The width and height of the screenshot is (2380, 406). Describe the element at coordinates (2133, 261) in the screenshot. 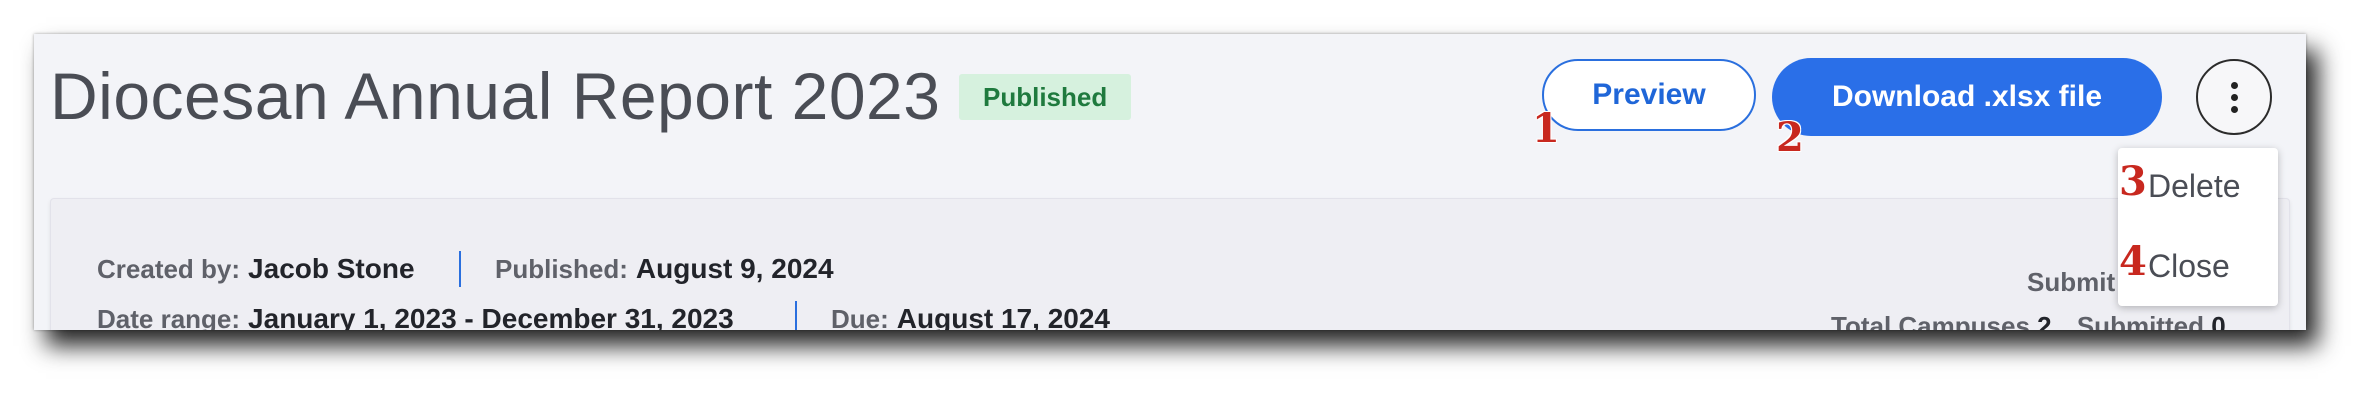

I see `annotation-marker-4: 4` at that location.